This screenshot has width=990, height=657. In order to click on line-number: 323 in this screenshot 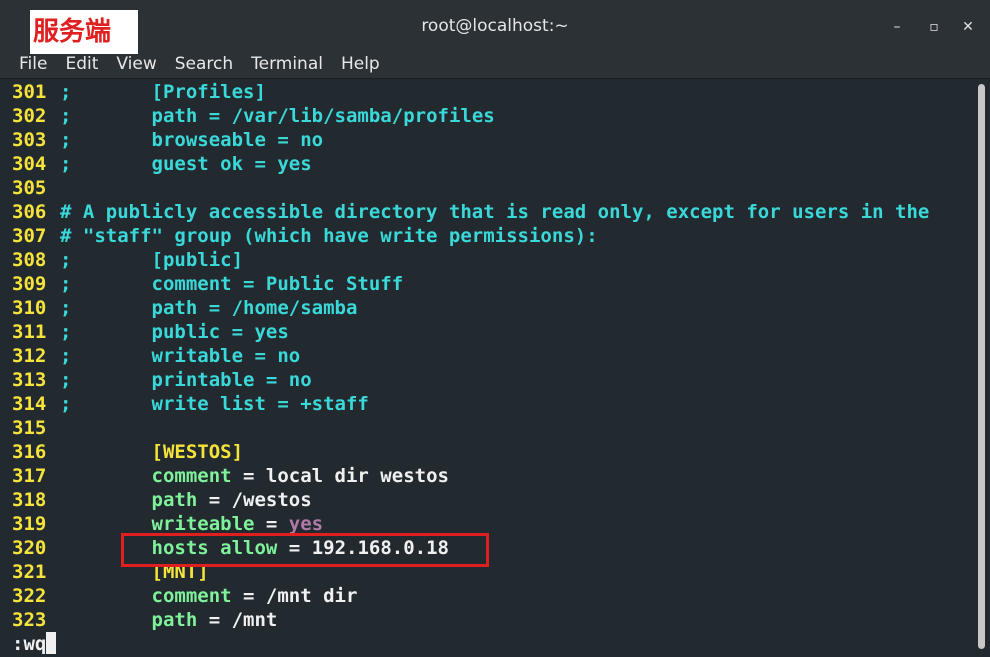, I will do `click(29, 620)`.